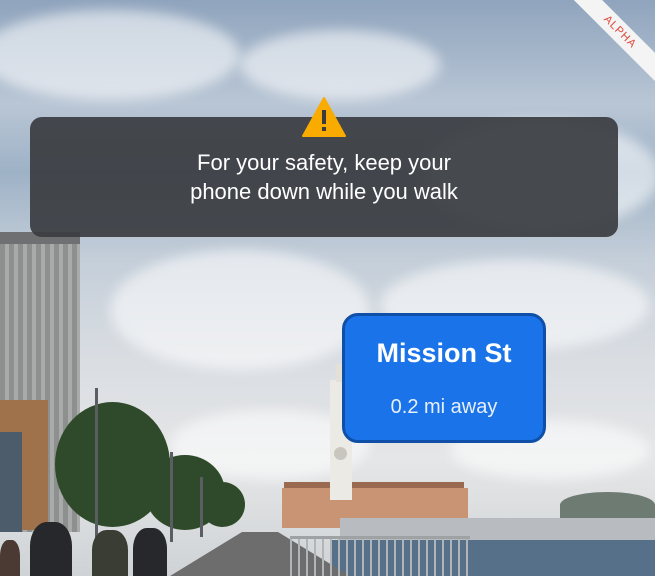  Describe the element at coordinates (11, 482) in the screenshot. I see `building` at that location.